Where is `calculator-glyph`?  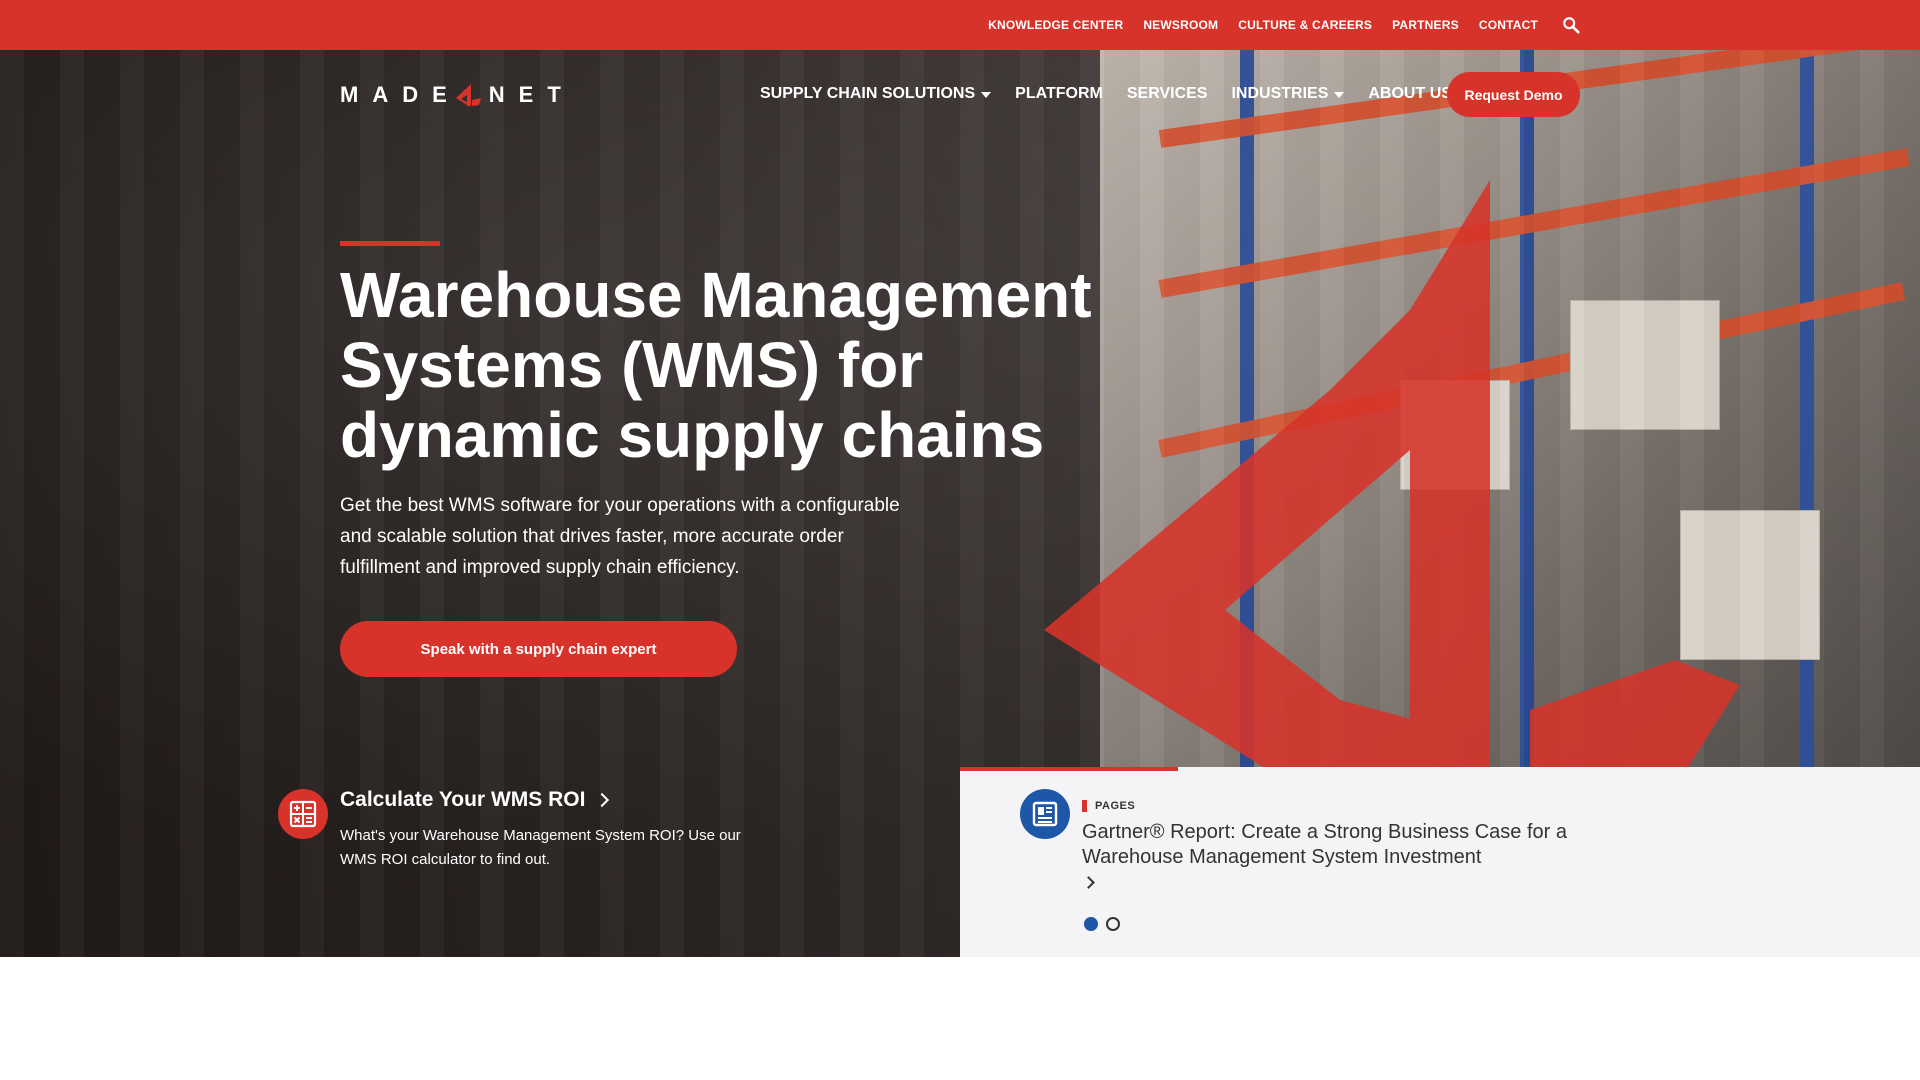 calculator-glyph is located at coordinates (303, 814).